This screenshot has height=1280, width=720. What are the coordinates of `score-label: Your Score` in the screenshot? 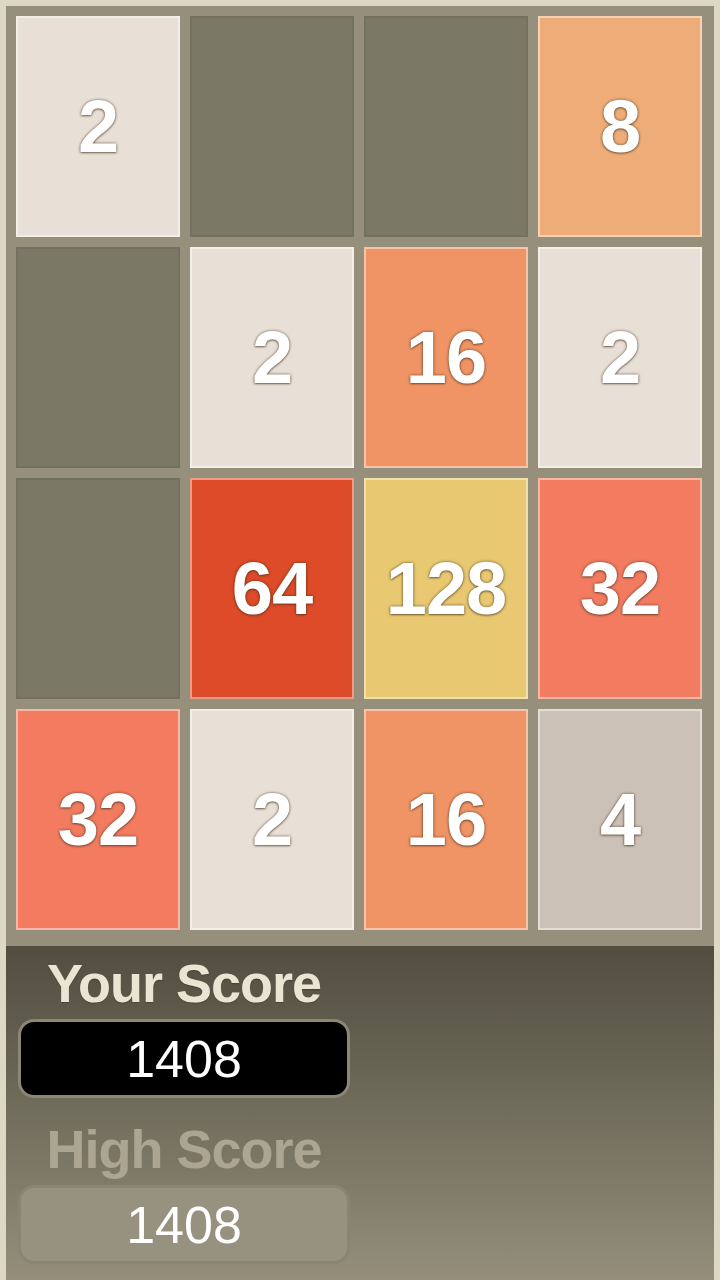 It's located at (184, 983).